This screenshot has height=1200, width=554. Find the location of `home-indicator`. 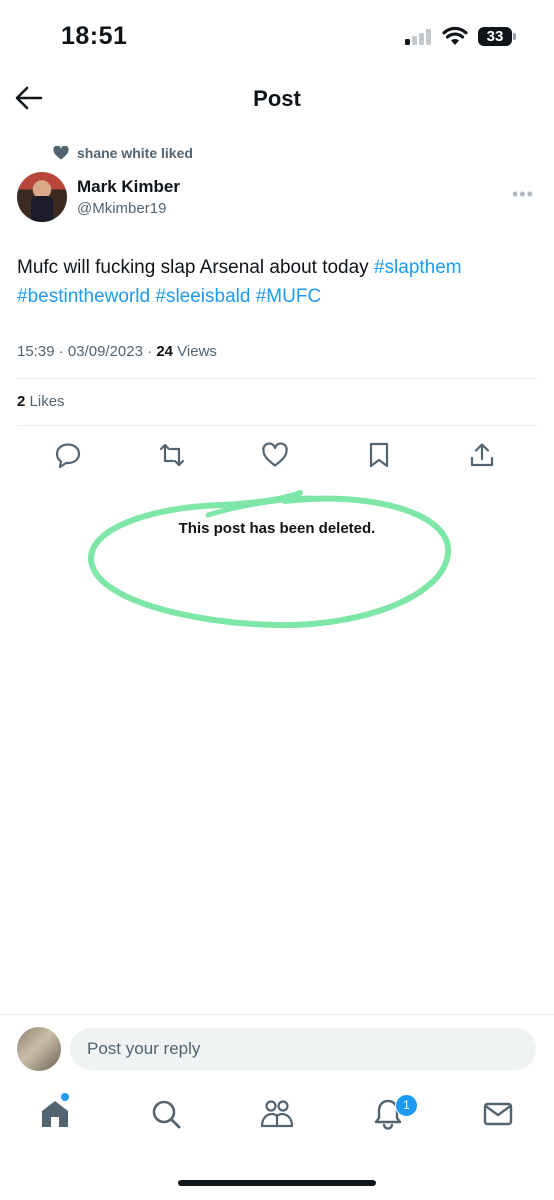

home-indicator is located at coordinates (277, 1183).